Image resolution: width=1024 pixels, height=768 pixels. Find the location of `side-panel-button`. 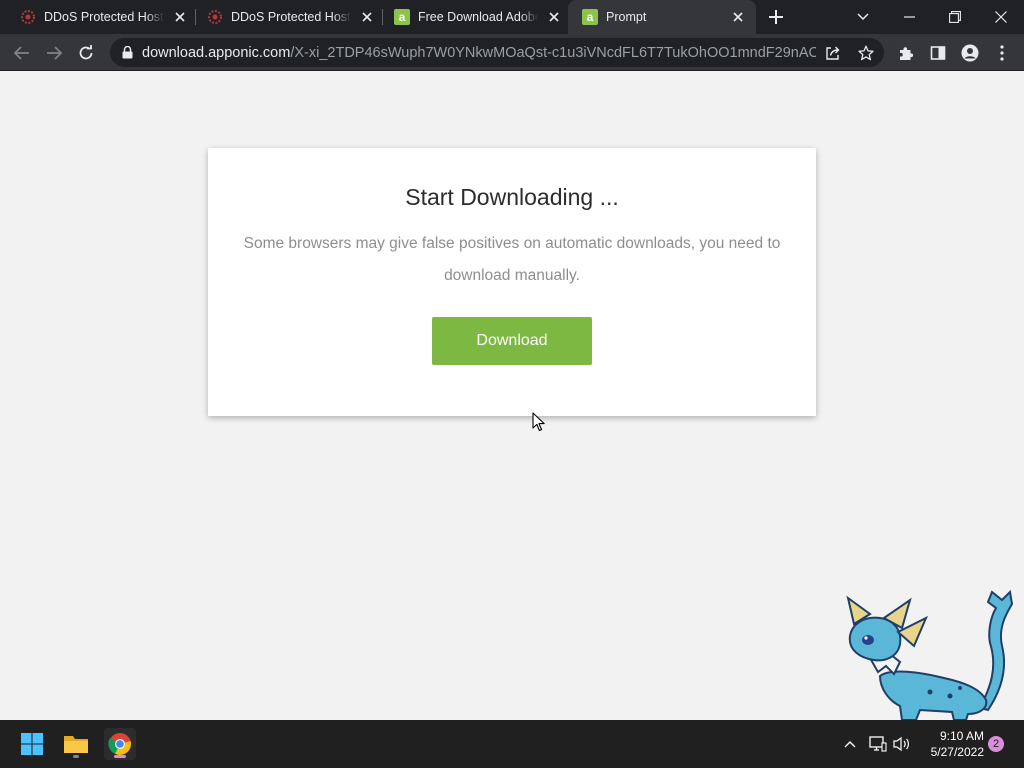

side-panel-button is located at coordinates (938, 53).